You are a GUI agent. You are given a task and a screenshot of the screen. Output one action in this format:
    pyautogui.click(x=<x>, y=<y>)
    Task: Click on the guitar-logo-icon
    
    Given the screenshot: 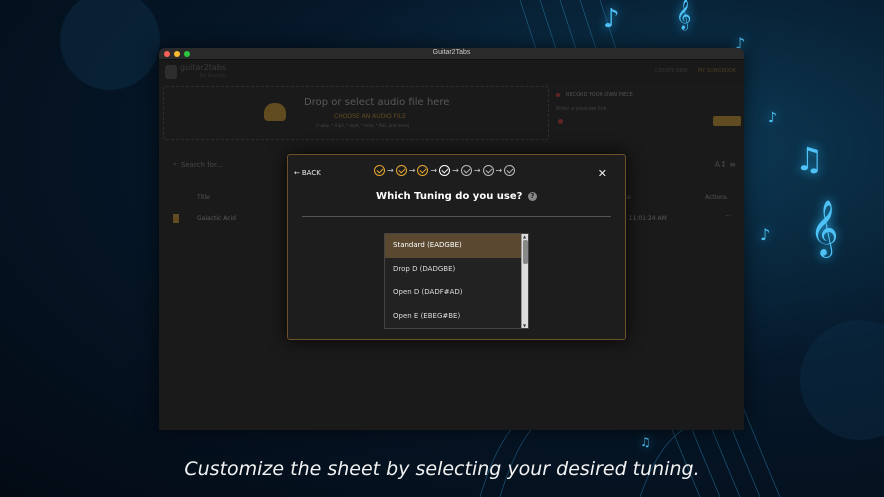 What is the action you would take?
    pyautogui.click(x=171, y=72)
    